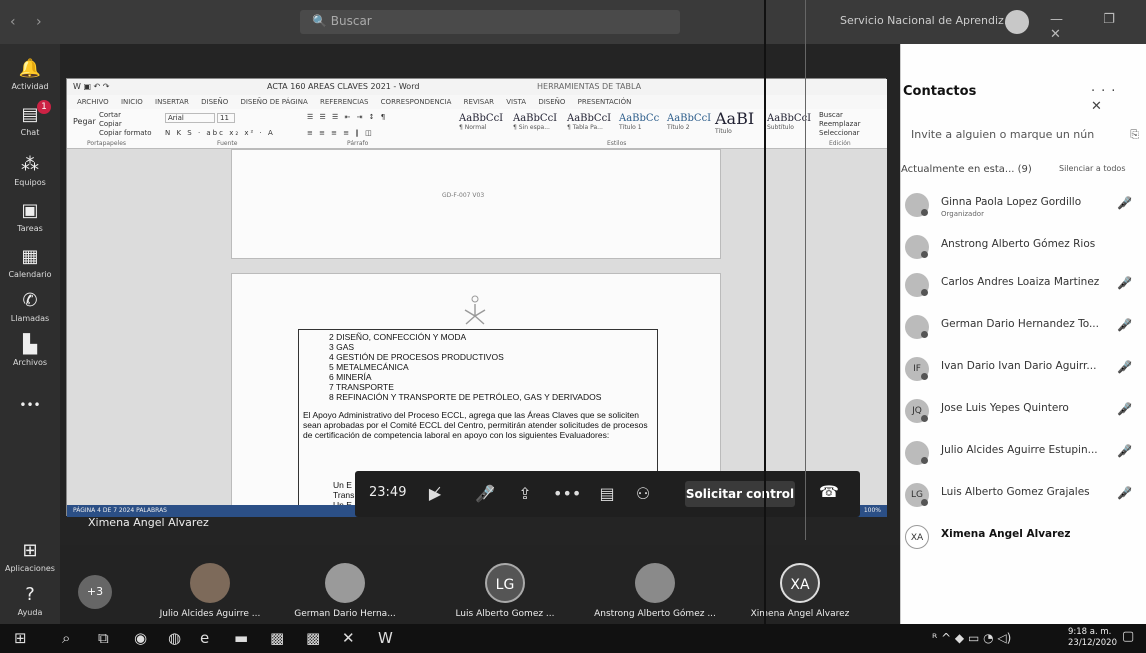  I want to click on rail-files: ▙ Archivos, so click(30, 350).